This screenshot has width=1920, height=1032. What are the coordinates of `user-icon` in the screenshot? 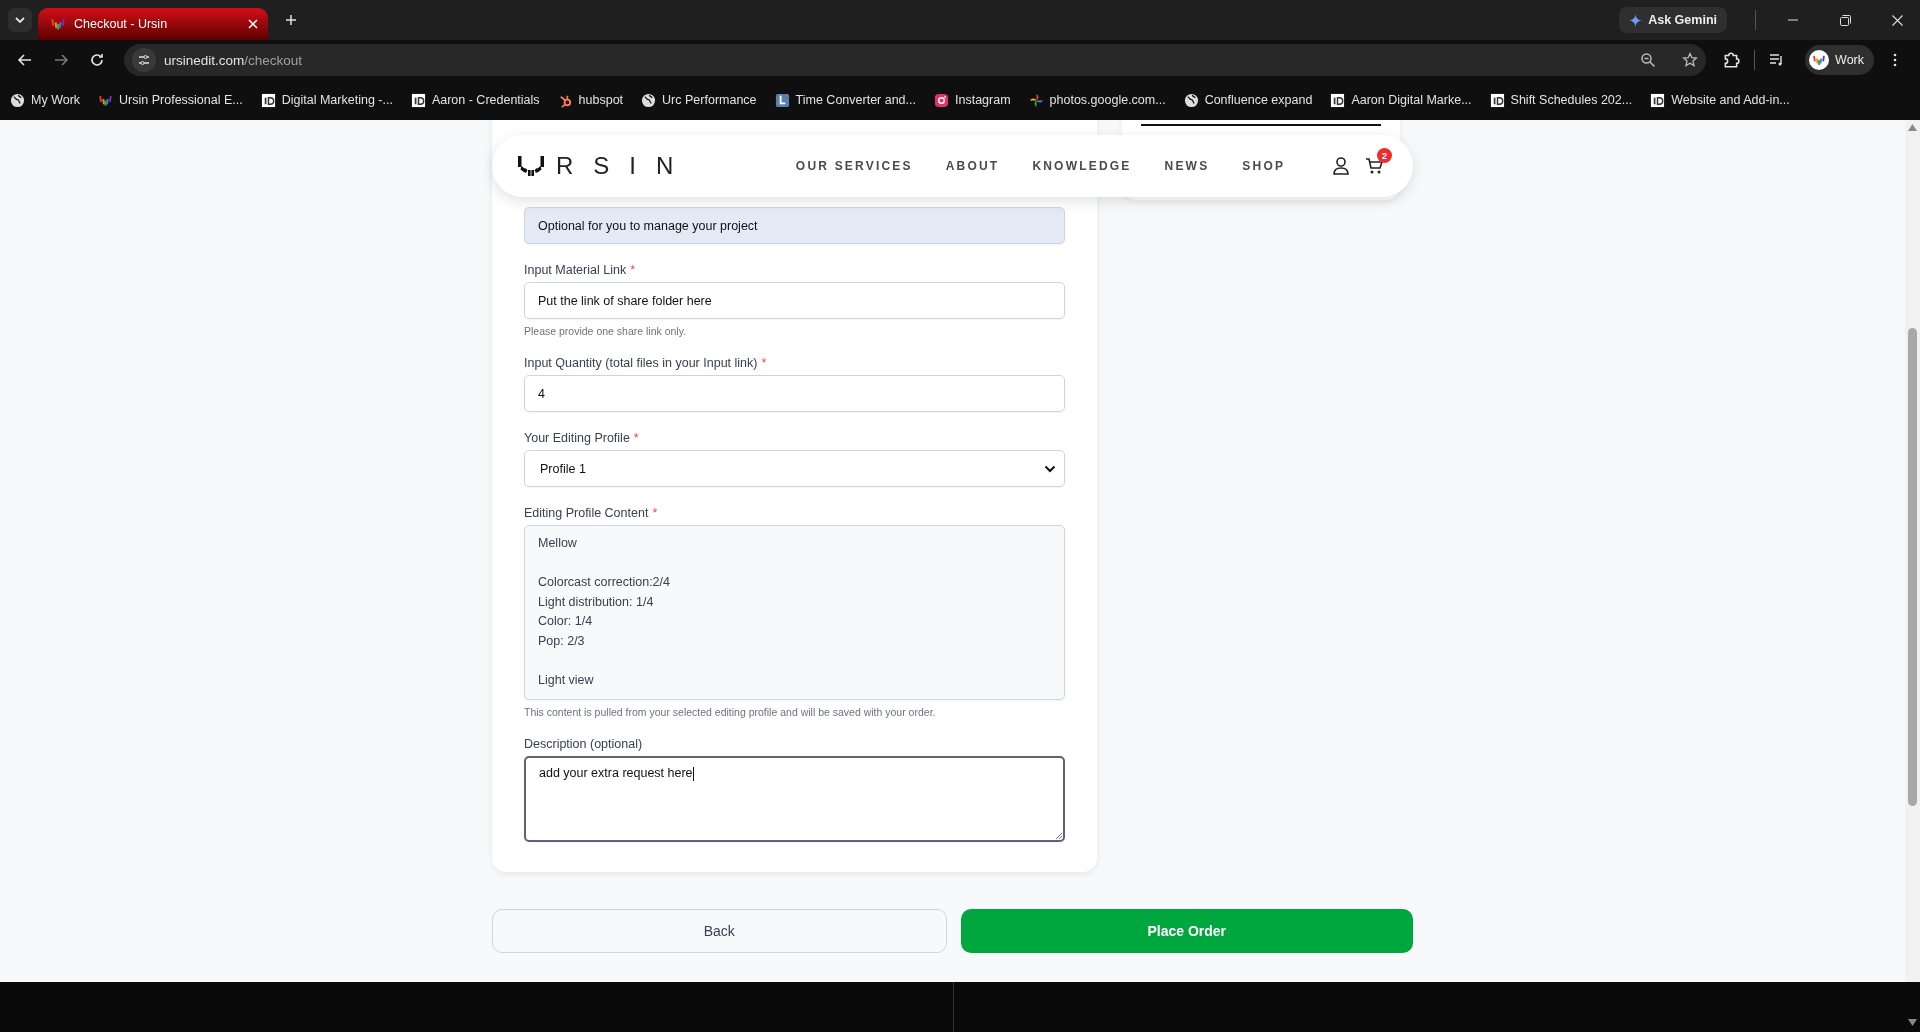 It's located at (1341, 166).